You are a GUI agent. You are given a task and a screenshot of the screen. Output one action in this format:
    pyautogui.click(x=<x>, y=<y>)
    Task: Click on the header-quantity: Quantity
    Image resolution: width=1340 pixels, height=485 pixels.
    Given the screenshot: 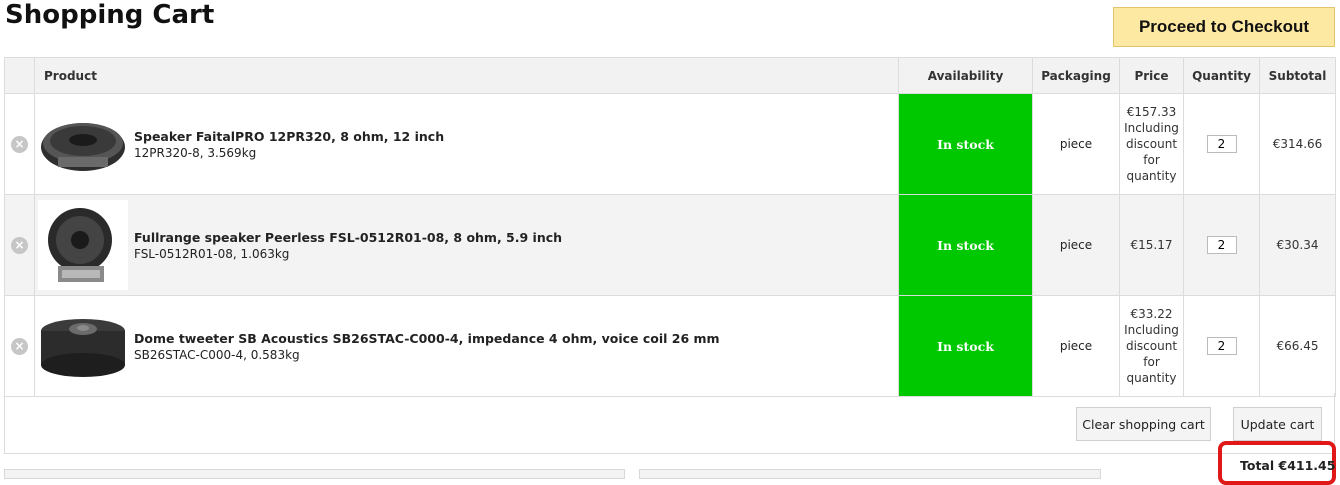 What is the action you would take?
    pyautogui.click(x=1221, y=75)
    